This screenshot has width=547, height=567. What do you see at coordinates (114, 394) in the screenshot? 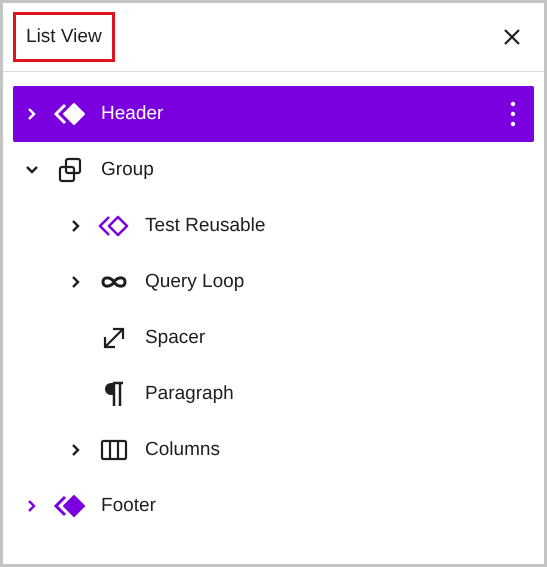
I see `paragraph-icon` at bounding box center [114, 394].